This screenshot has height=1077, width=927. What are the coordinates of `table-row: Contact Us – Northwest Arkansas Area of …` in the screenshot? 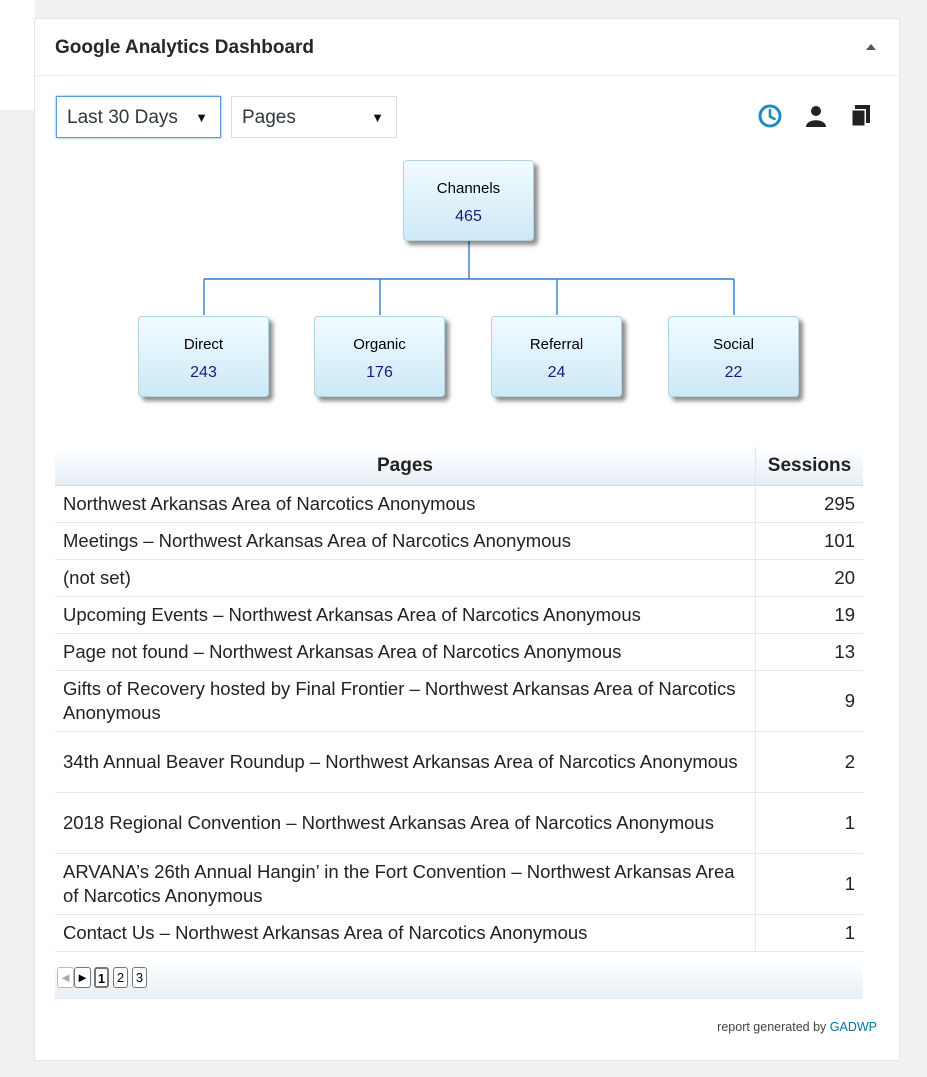 It's located at (459, 933).